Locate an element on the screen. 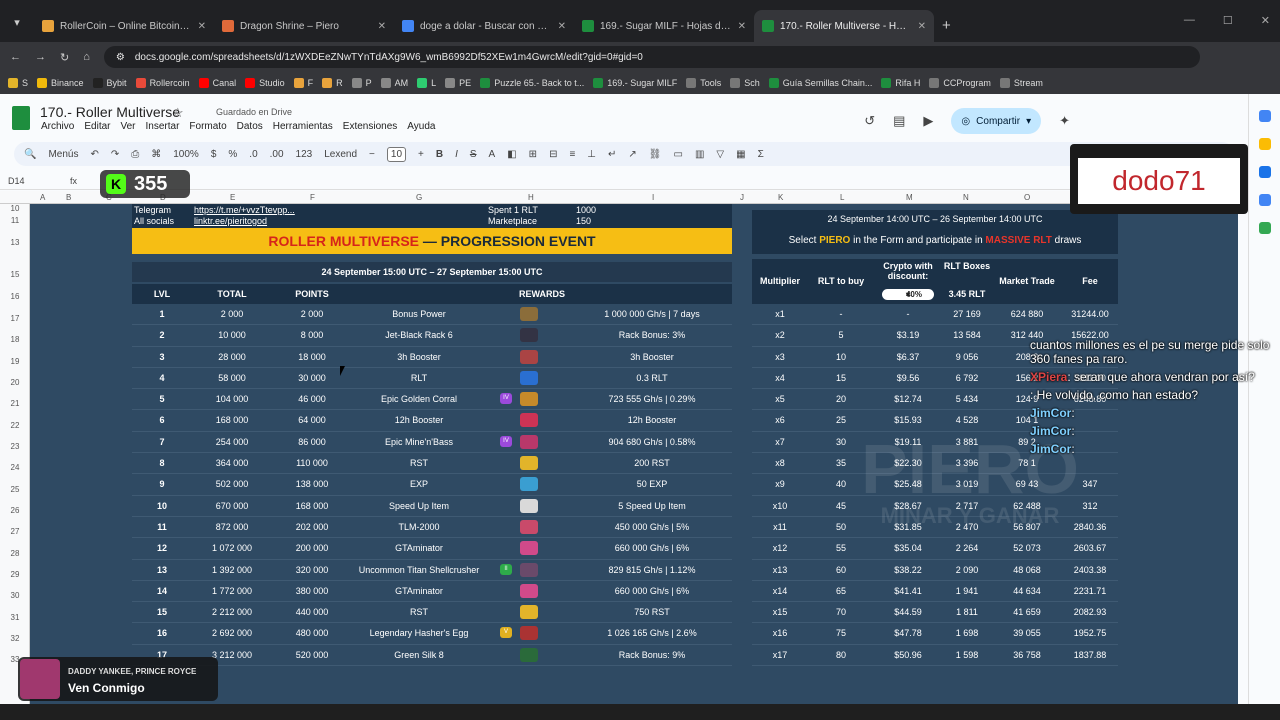  row-header: 27 is located at coordinates (15, 531).